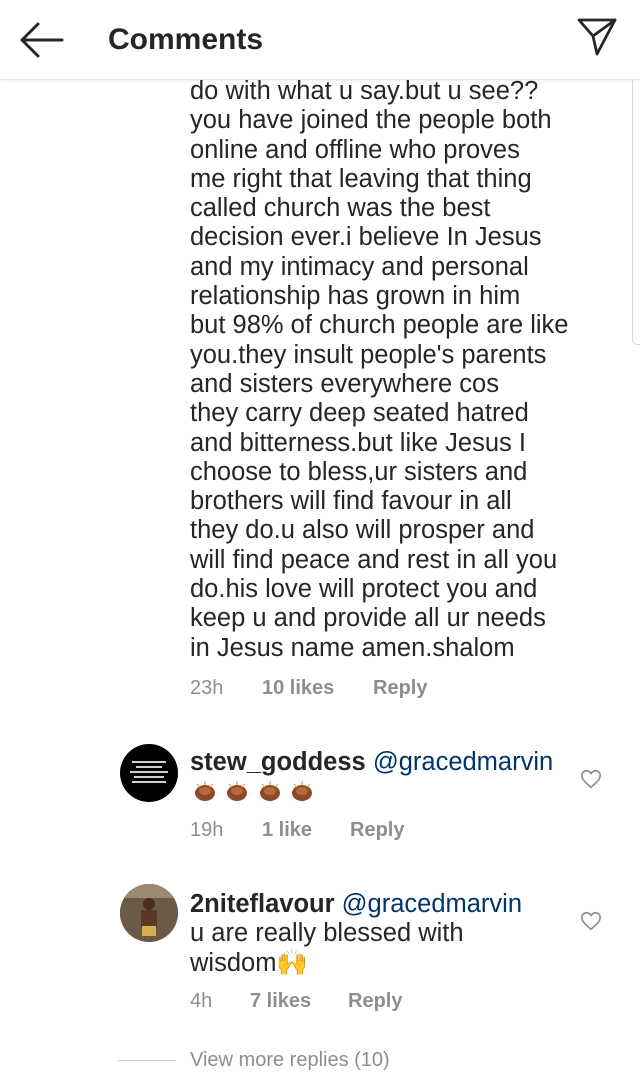 The width and height of the screenshot is (640, 1090). Describe the element at coordinates (327, 933) in the screenshot. I see `comment-line: u are really blessed with` at that location.